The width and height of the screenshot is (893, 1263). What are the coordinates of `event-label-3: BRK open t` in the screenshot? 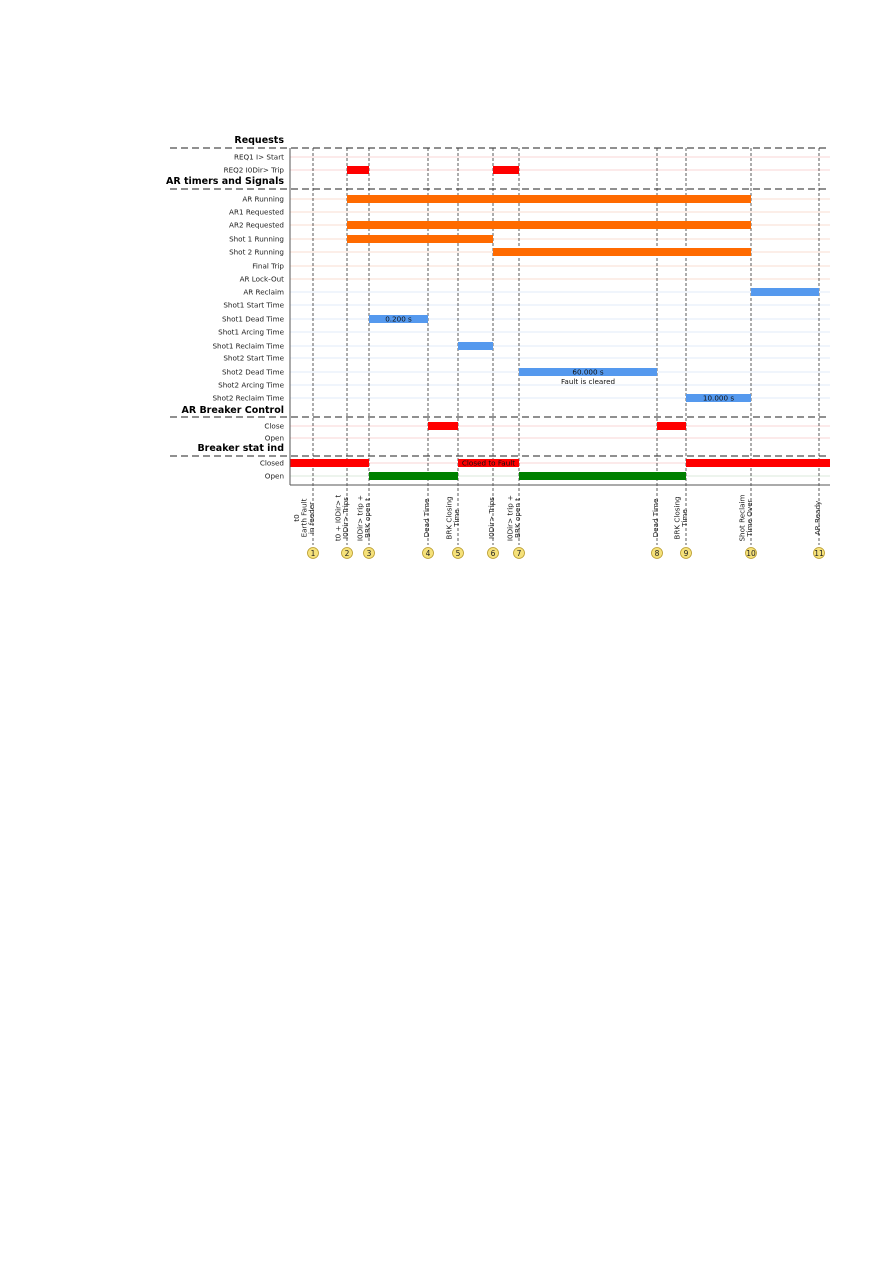 It's located at (367, 518).